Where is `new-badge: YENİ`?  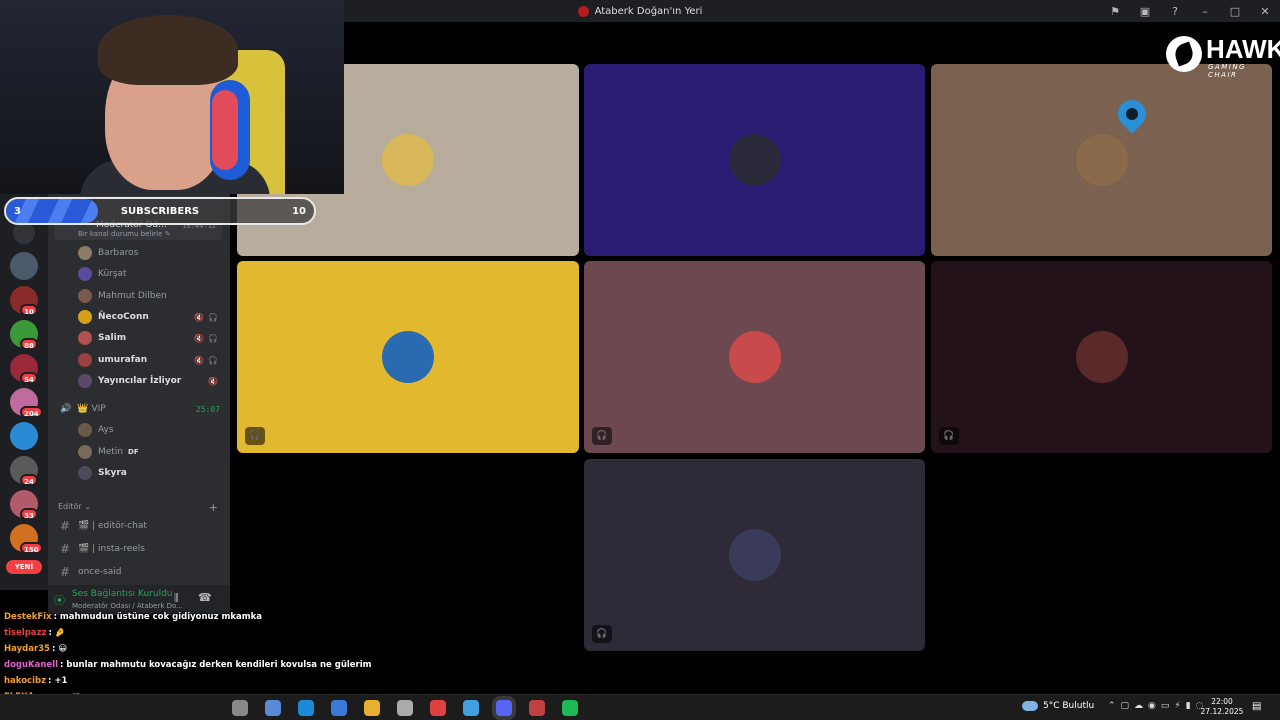
new-badge: YENİ is located at coordinates (24, 567).